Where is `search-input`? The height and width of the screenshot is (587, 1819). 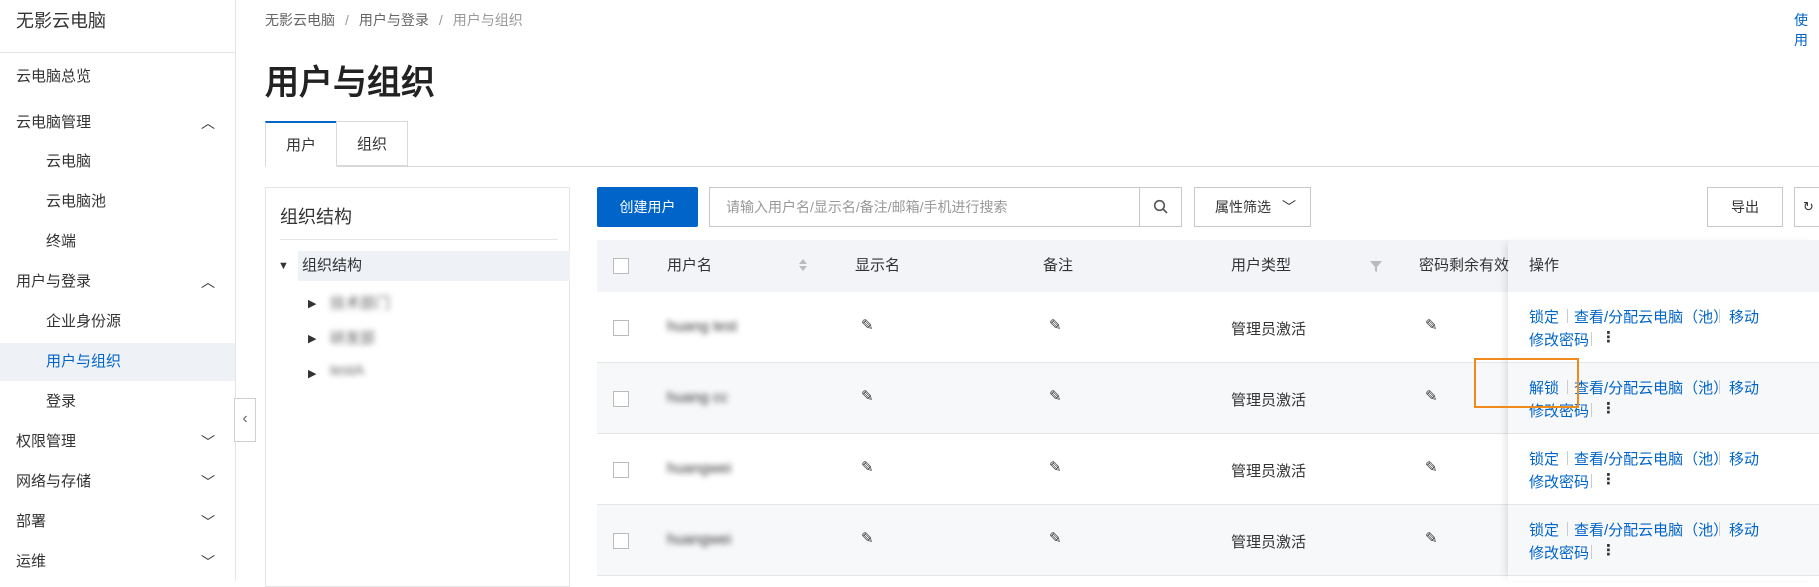
search-input is located at coordinates (926, 207).